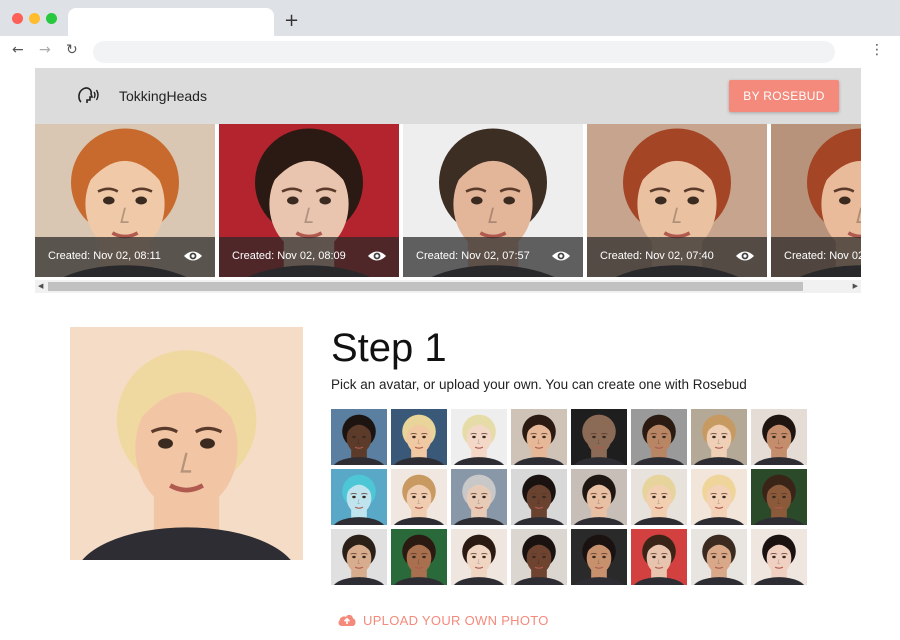 The width and height of the screenshot is (900, 640). What do you see at coordinates (816, 200) in the screenshot?
I see `gallery-card: Created: Nov 02` at bounding box center [816, 200].